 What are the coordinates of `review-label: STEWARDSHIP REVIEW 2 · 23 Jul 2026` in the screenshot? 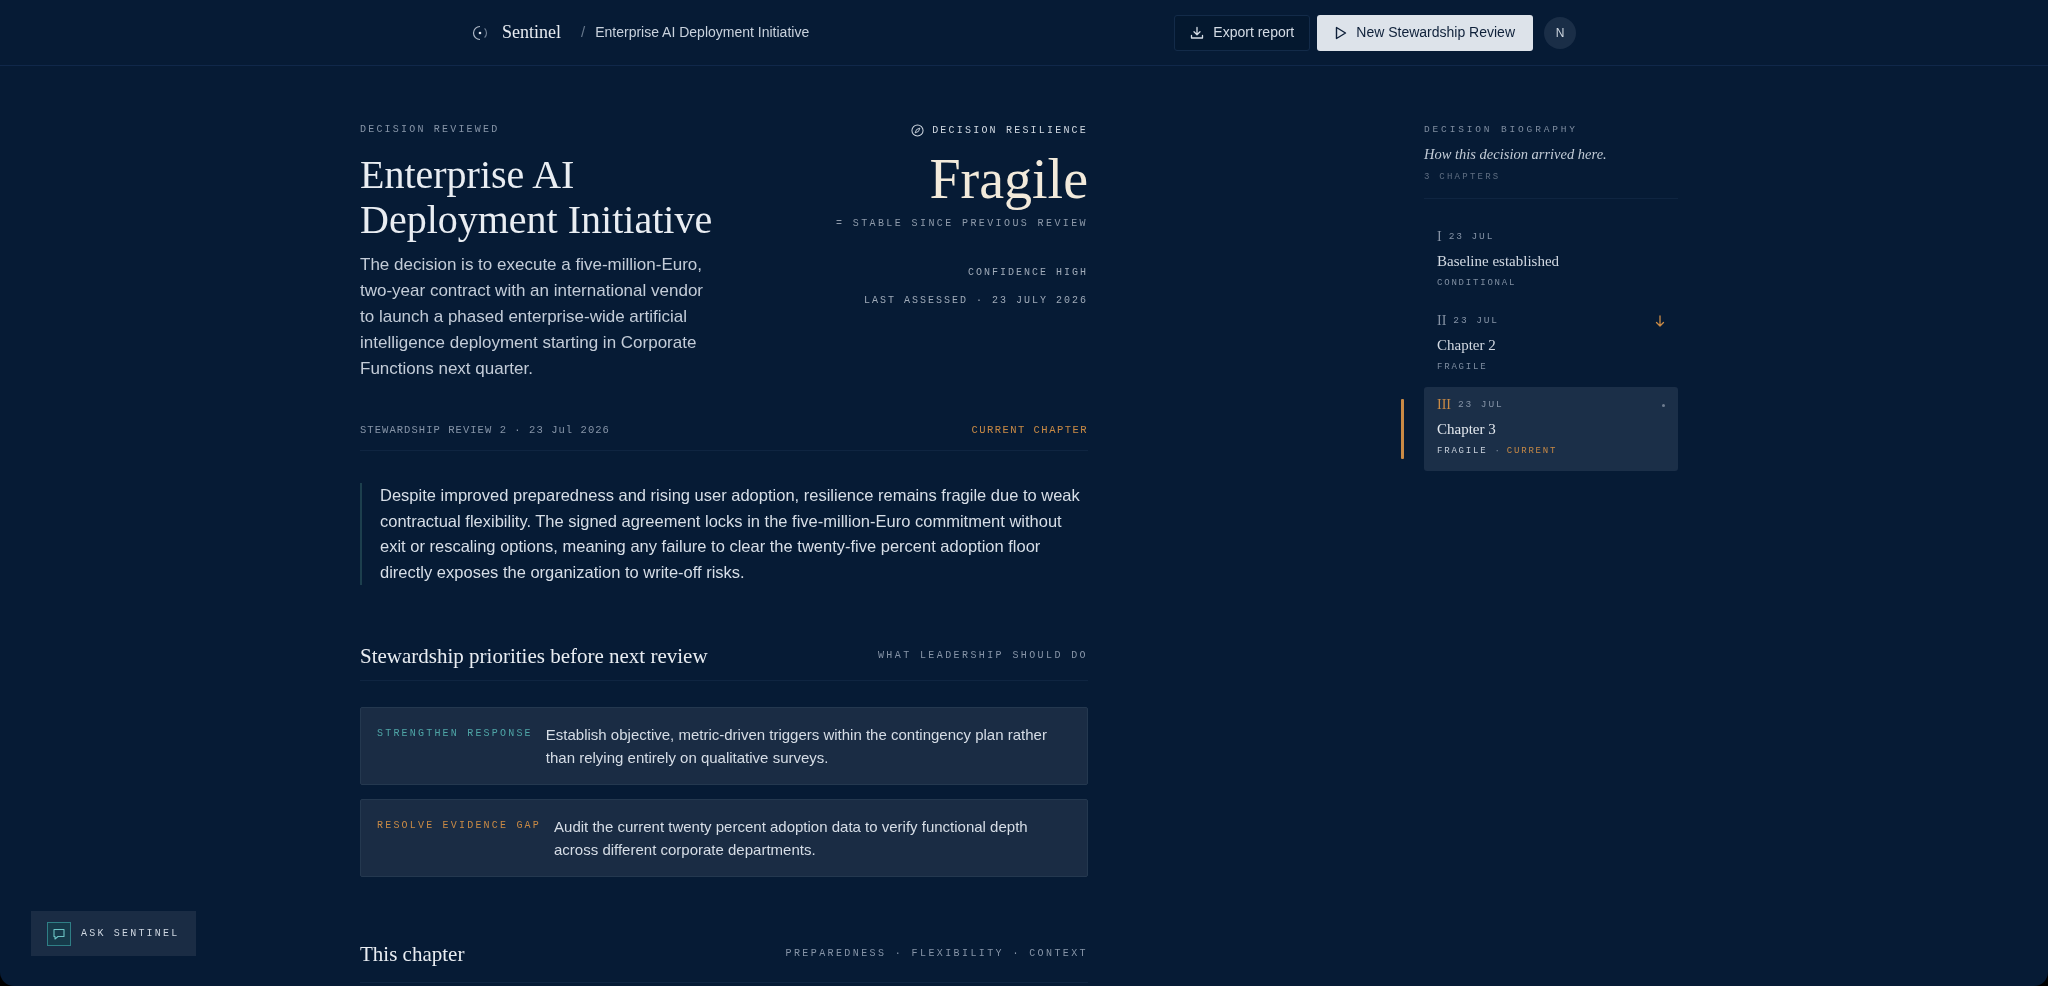 It's located at (485, 430).